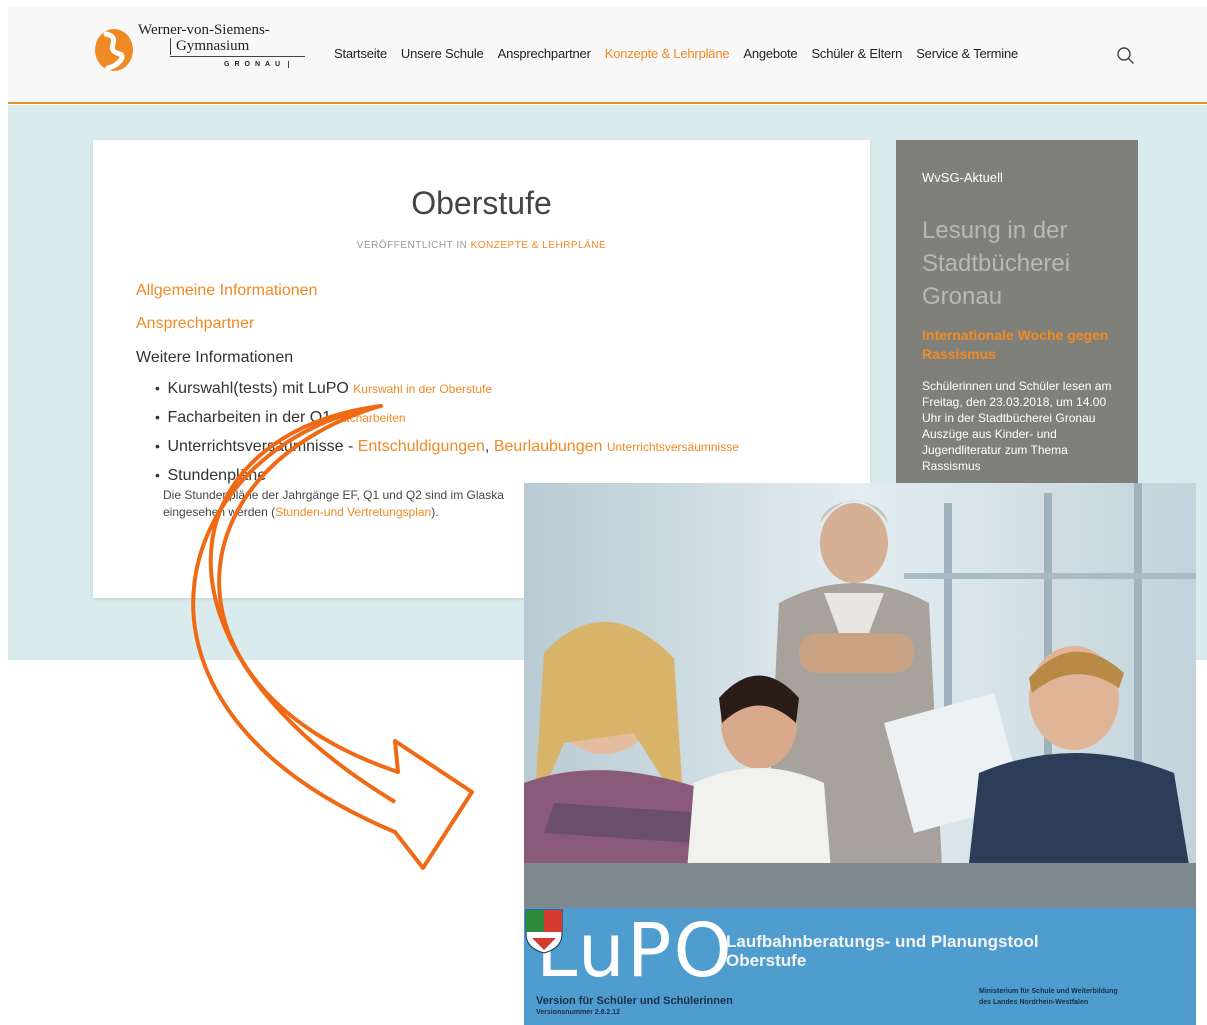 Image resolution: width=1207 pixels, height=1025 pixels. Describe the element at coordinates (481, 203) in the screenshot. I see `page-title: Oberstufe` at that location.